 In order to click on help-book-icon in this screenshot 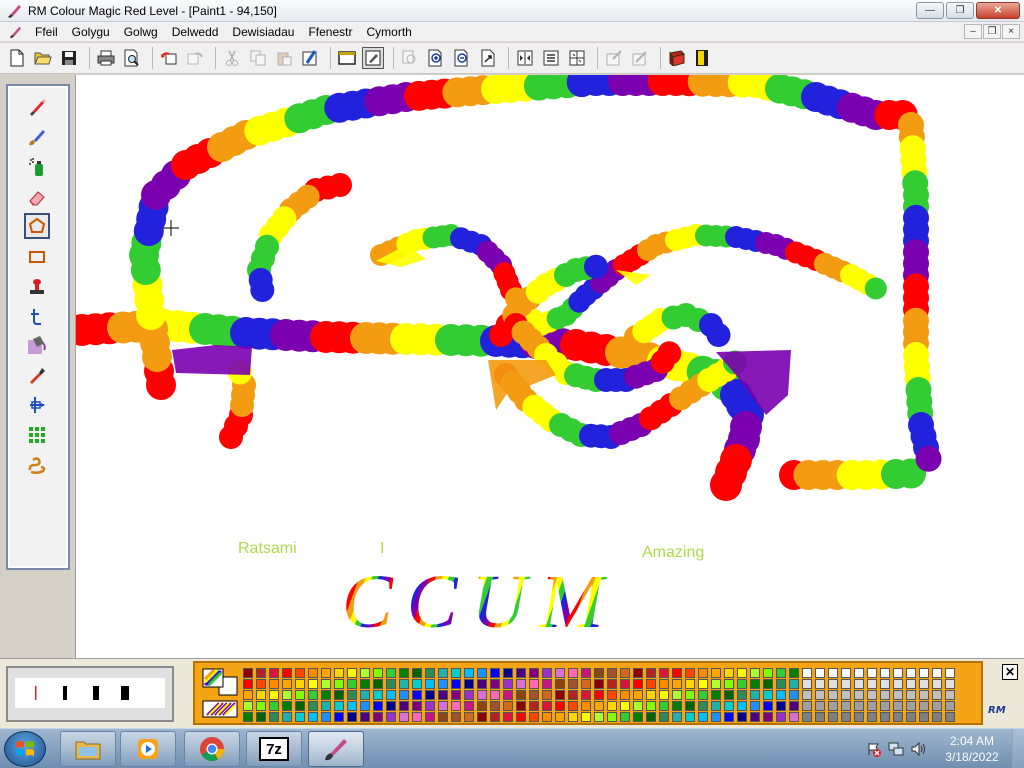, I will do `click(677, 58)`.